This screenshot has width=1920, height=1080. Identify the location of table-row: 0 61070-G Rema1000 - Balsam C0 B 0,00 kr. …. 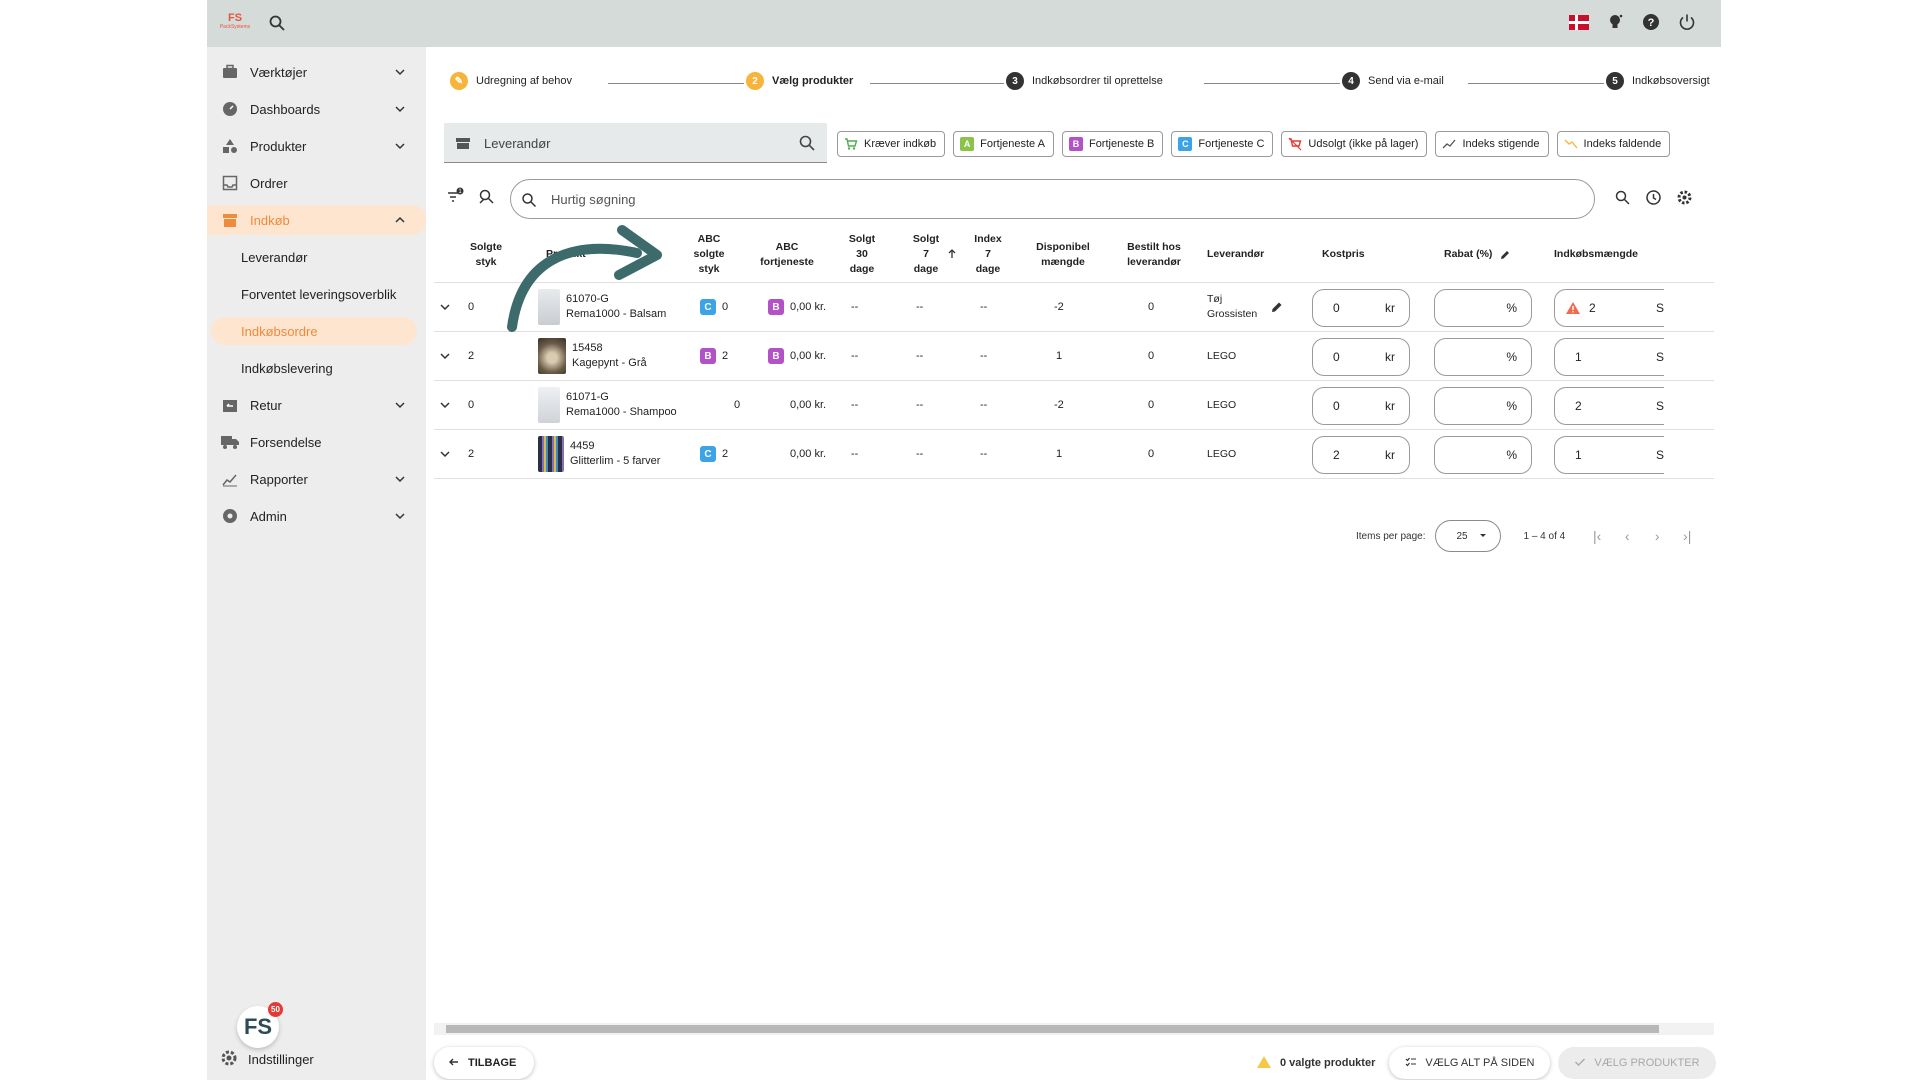
(1074, 307).